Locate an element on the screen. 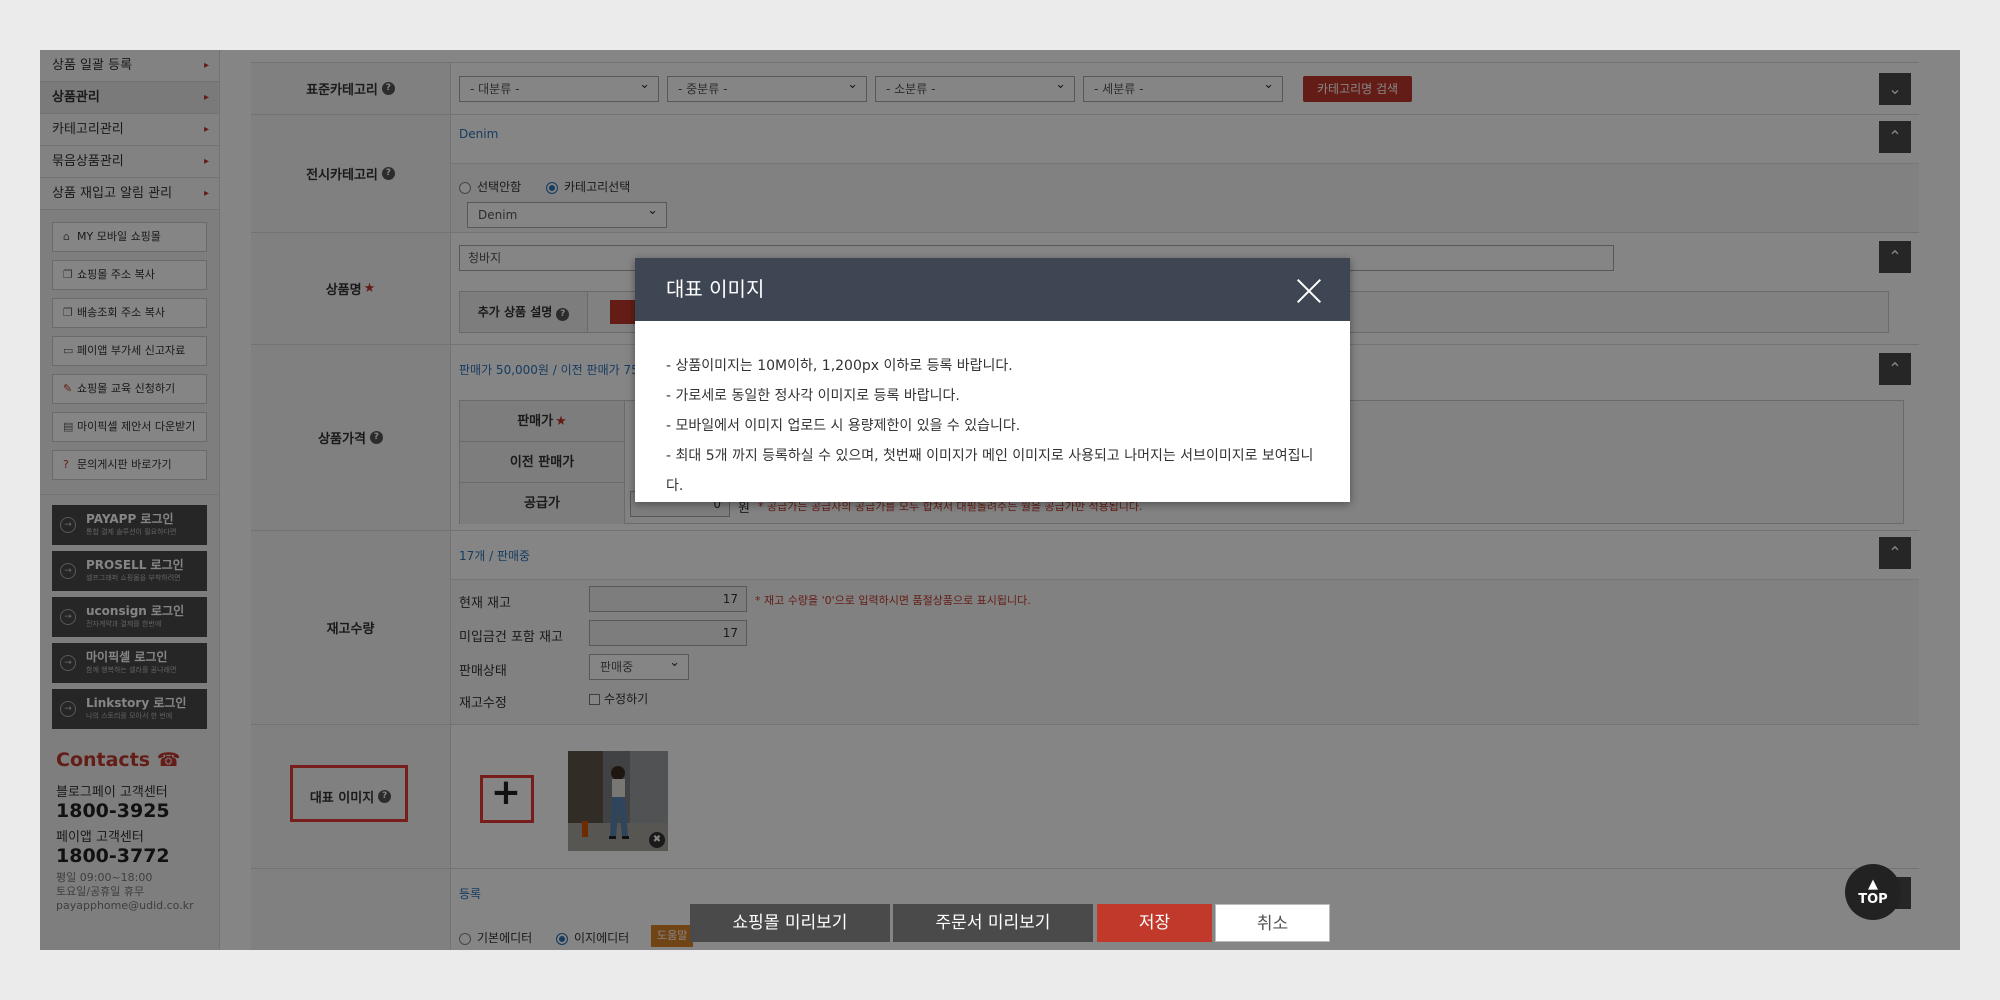 Image resolution: width=2000 pixels, height=1000 pixels. arrow-up-icon: ▲ is located at coordinates (1873, 884).